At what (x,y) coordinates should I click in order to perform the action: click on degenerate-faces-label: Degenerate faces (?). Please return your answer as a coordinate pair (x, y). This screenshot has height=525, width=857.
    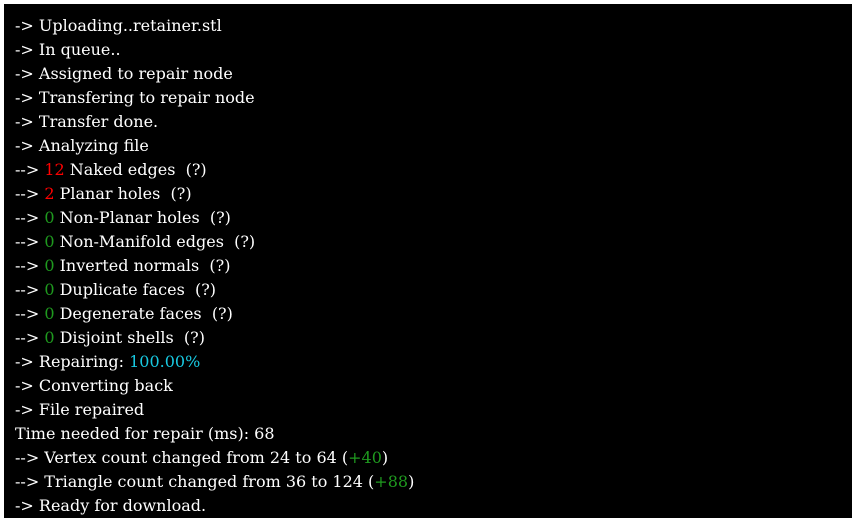
    Looking at the image, I should click on (143, 313).